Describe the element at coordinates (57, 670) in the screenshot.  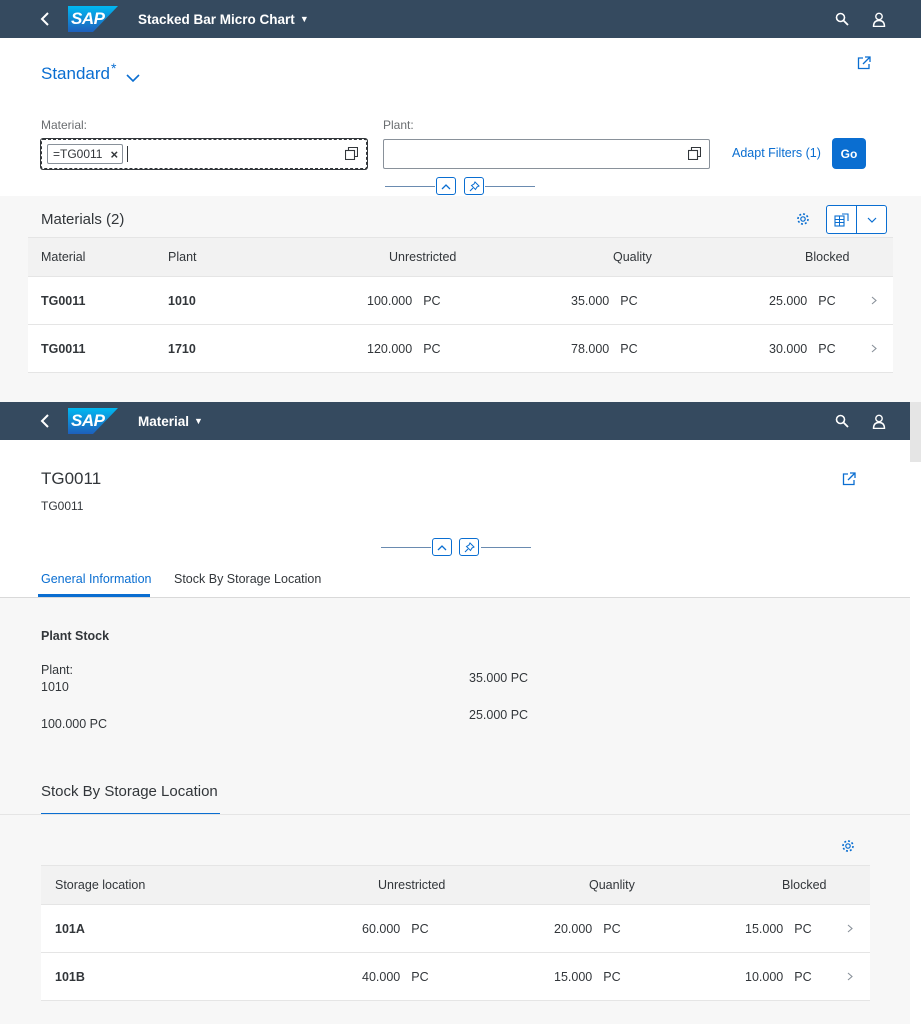
I see `plant-label: Plant:` at that location.